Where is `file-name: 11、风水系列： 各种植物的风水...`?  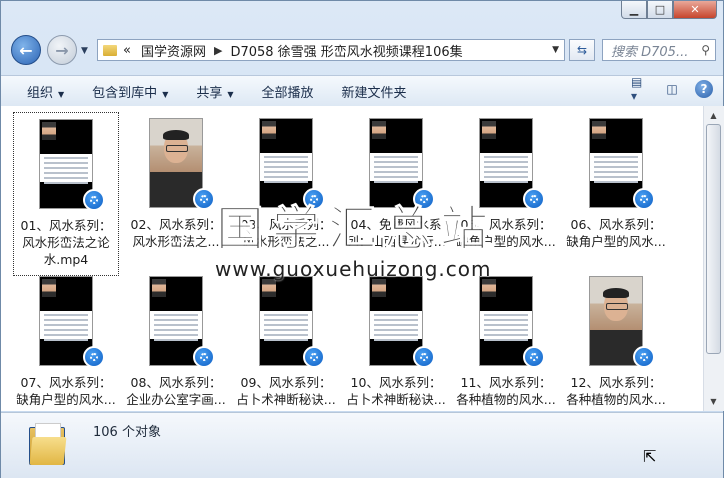
file-name: 11、风水系列： 各种植物的风水... is located at coordinates (506, 391).